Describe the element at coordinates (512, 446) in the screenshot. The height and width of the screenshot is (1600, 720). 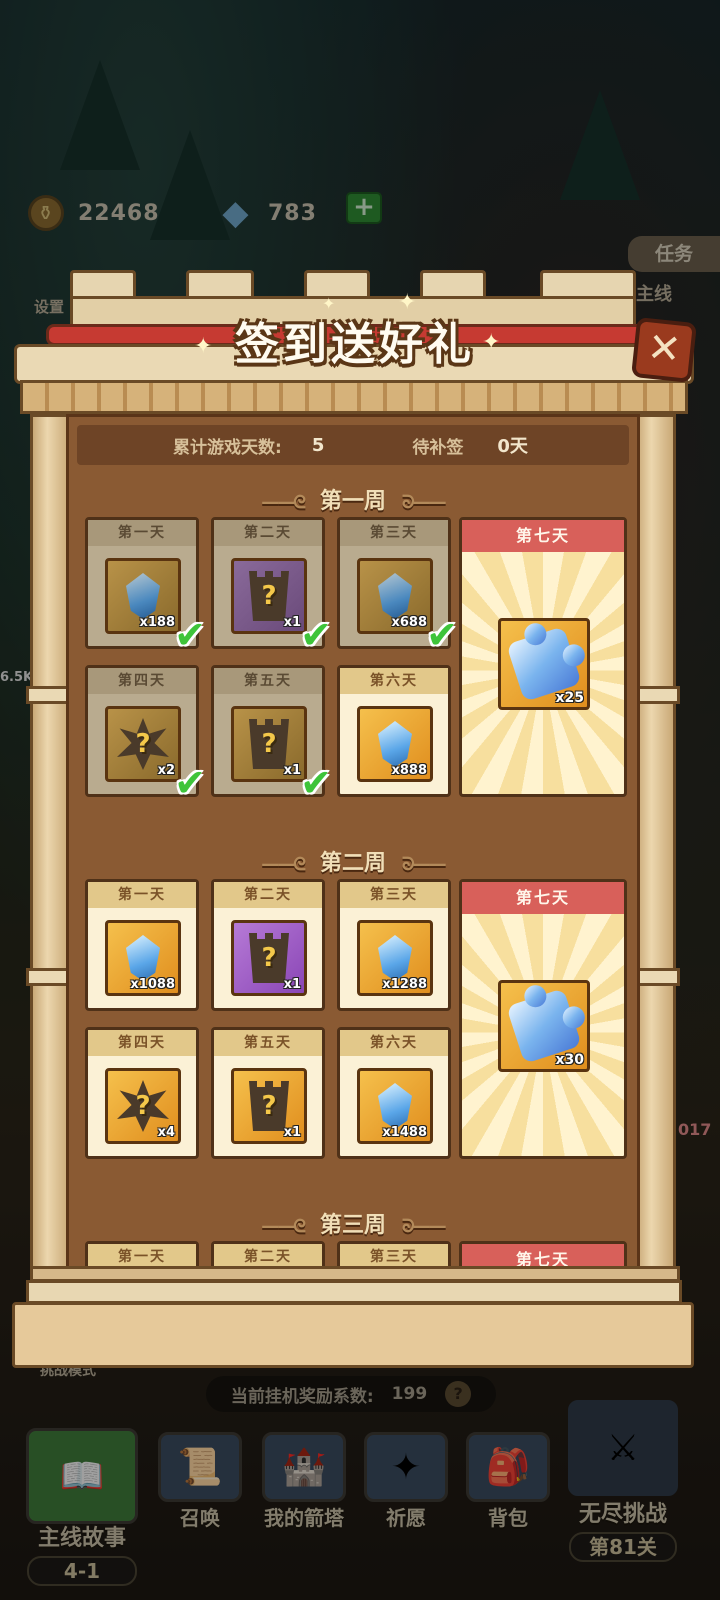
I see `makeup-value: 0天` at that location.